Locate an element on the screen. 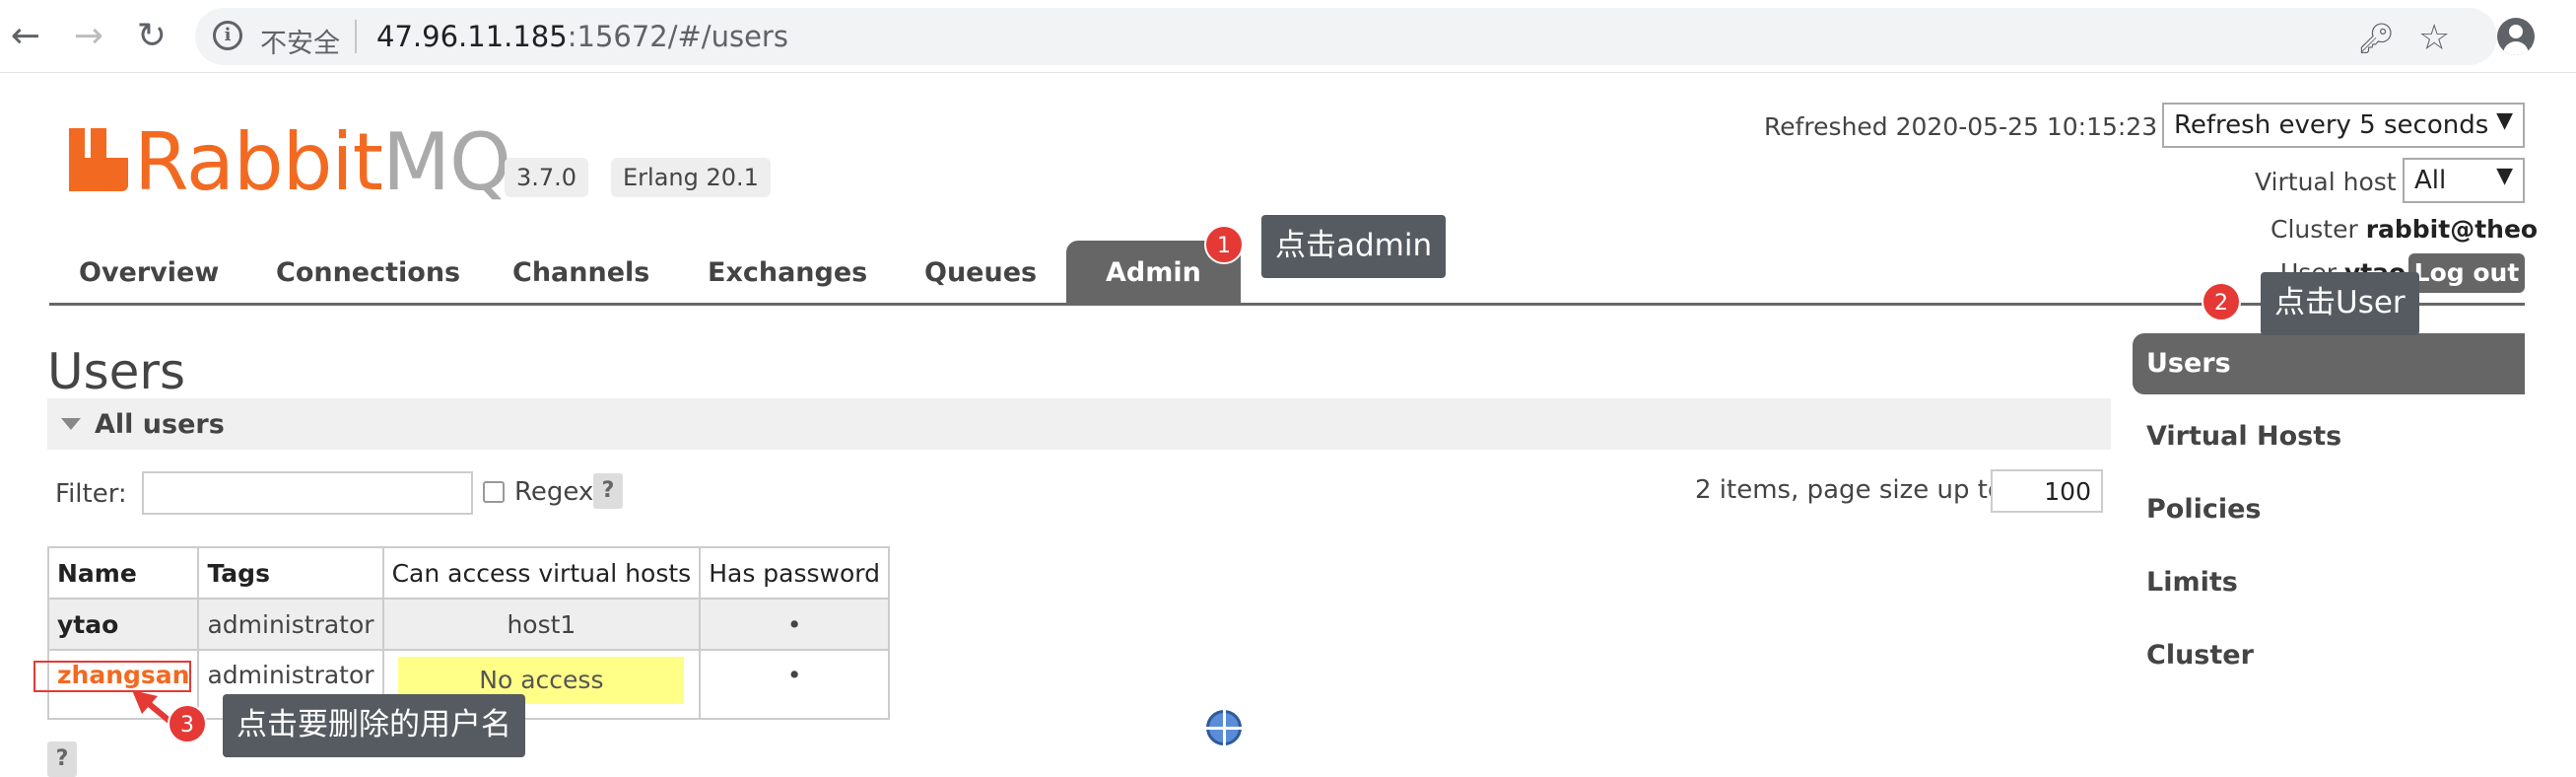  annotation-callout-2: 点击User is located at coordinates (2340, 303).